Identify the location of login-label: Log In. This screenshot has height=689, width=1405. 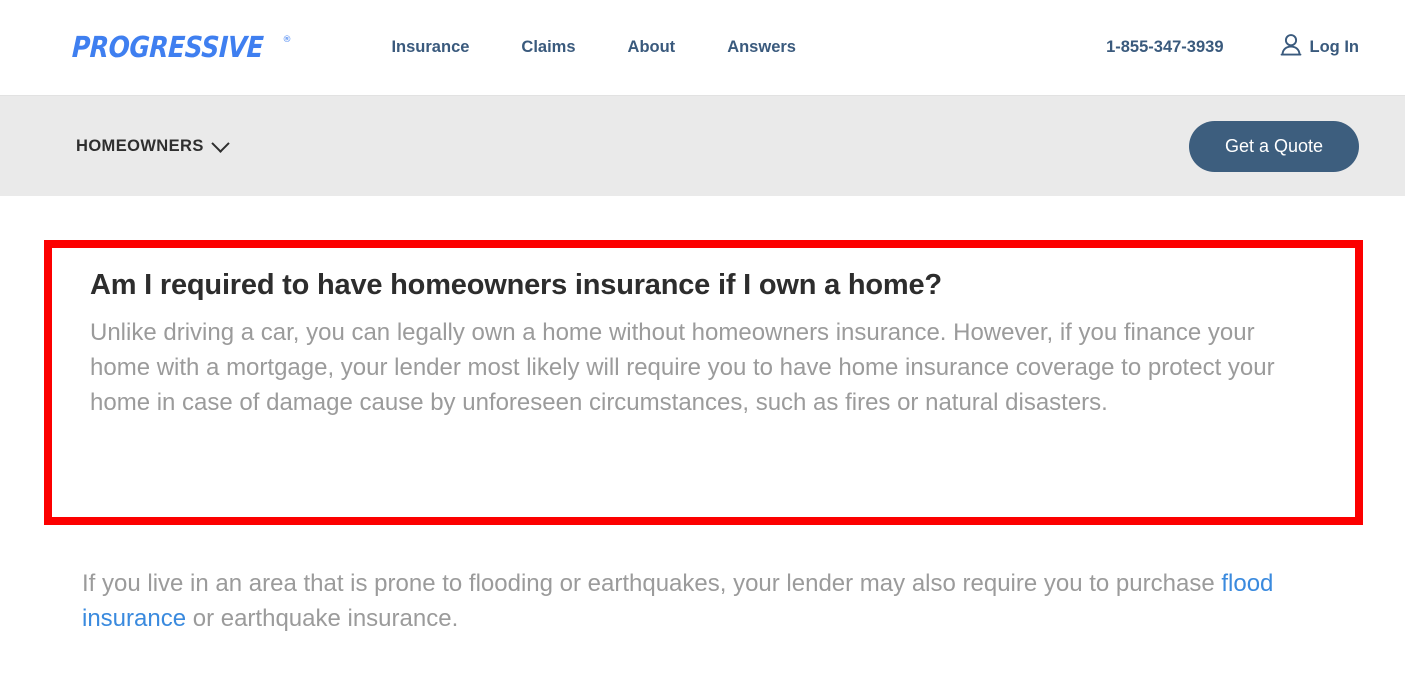
(1334, 47).